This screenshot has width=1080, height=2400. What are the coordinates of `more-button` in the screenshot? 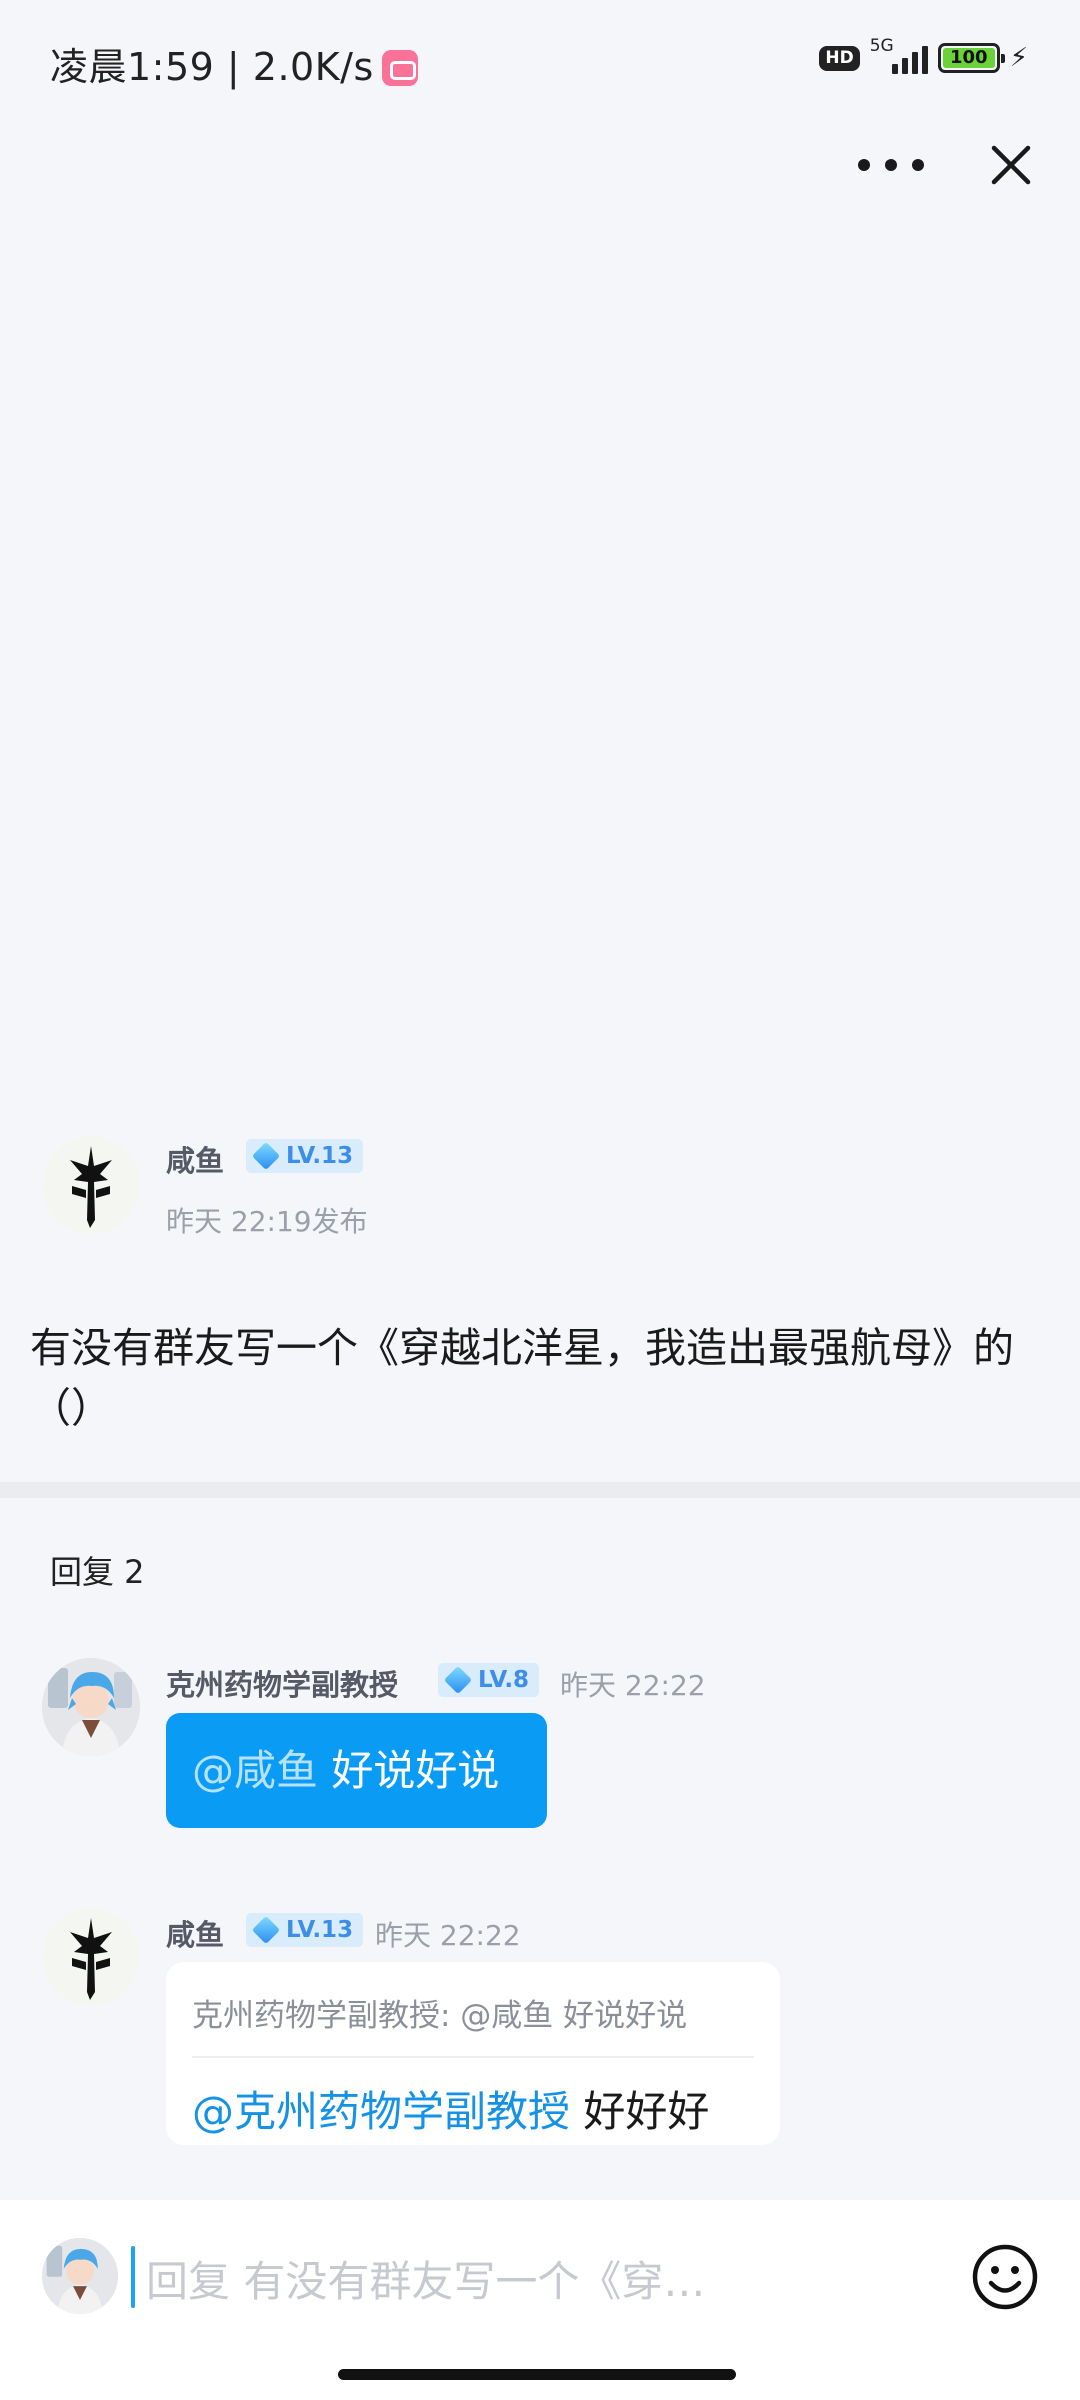 It's located at (891, 165).